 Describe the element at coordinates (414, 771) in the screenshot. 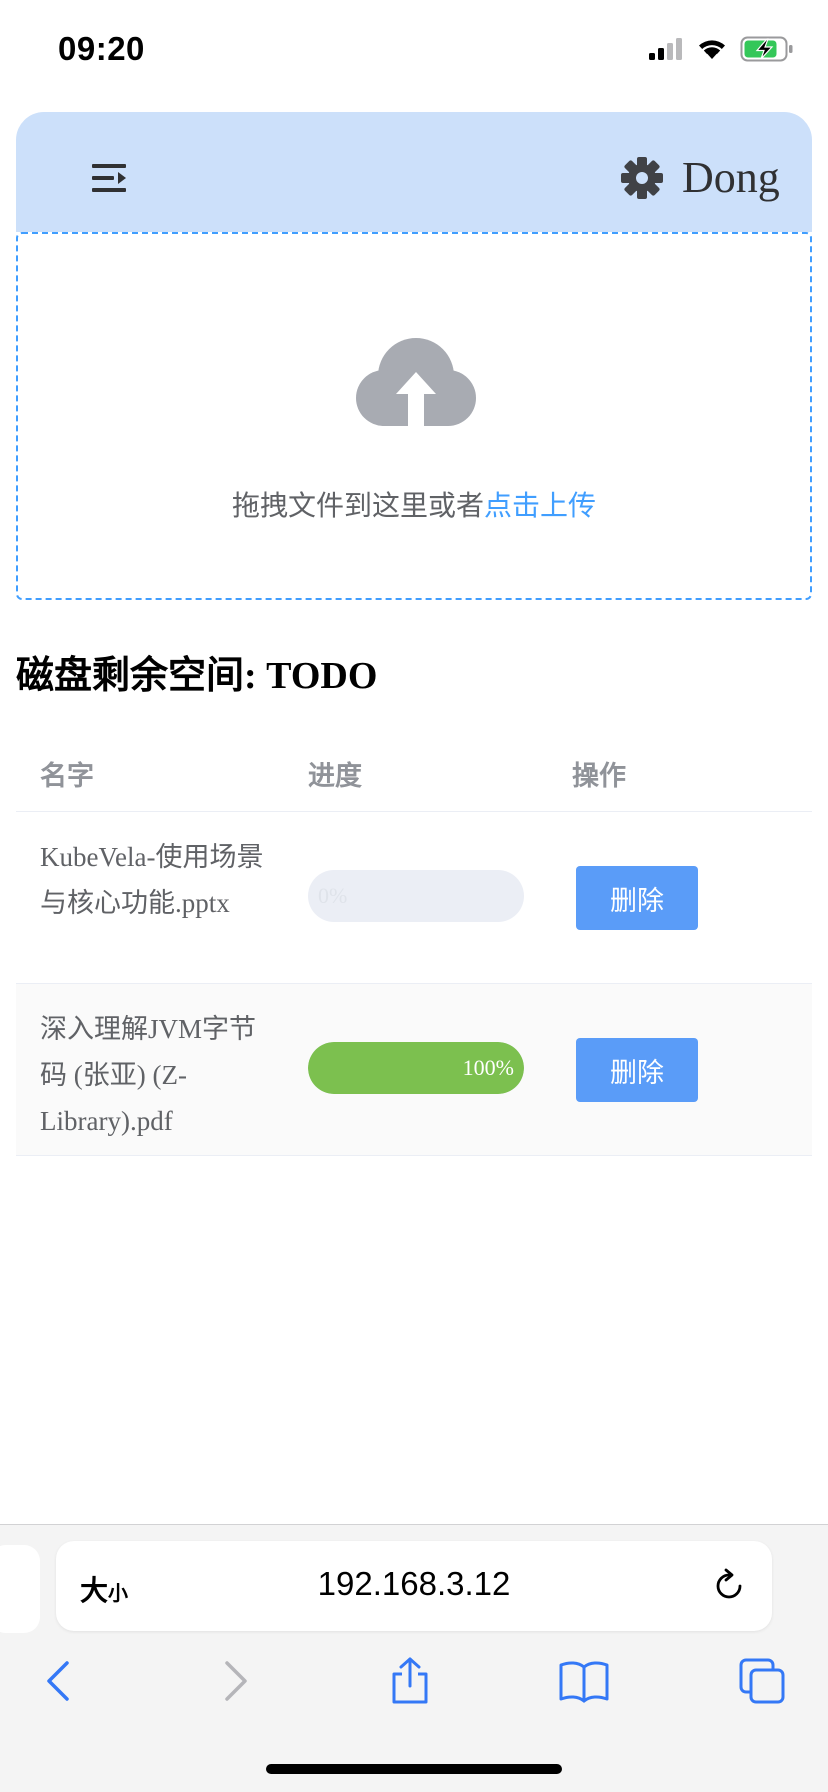

I see `table-header: 名字 进度 操作` at that location.